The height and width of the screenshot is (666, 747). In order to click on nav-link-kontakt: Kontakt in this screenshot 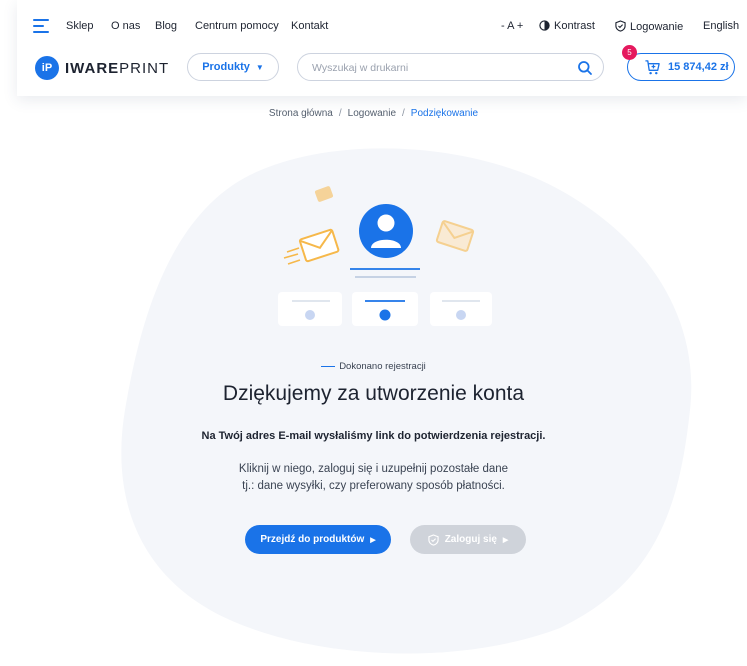, I will do `click(309, 26)`.